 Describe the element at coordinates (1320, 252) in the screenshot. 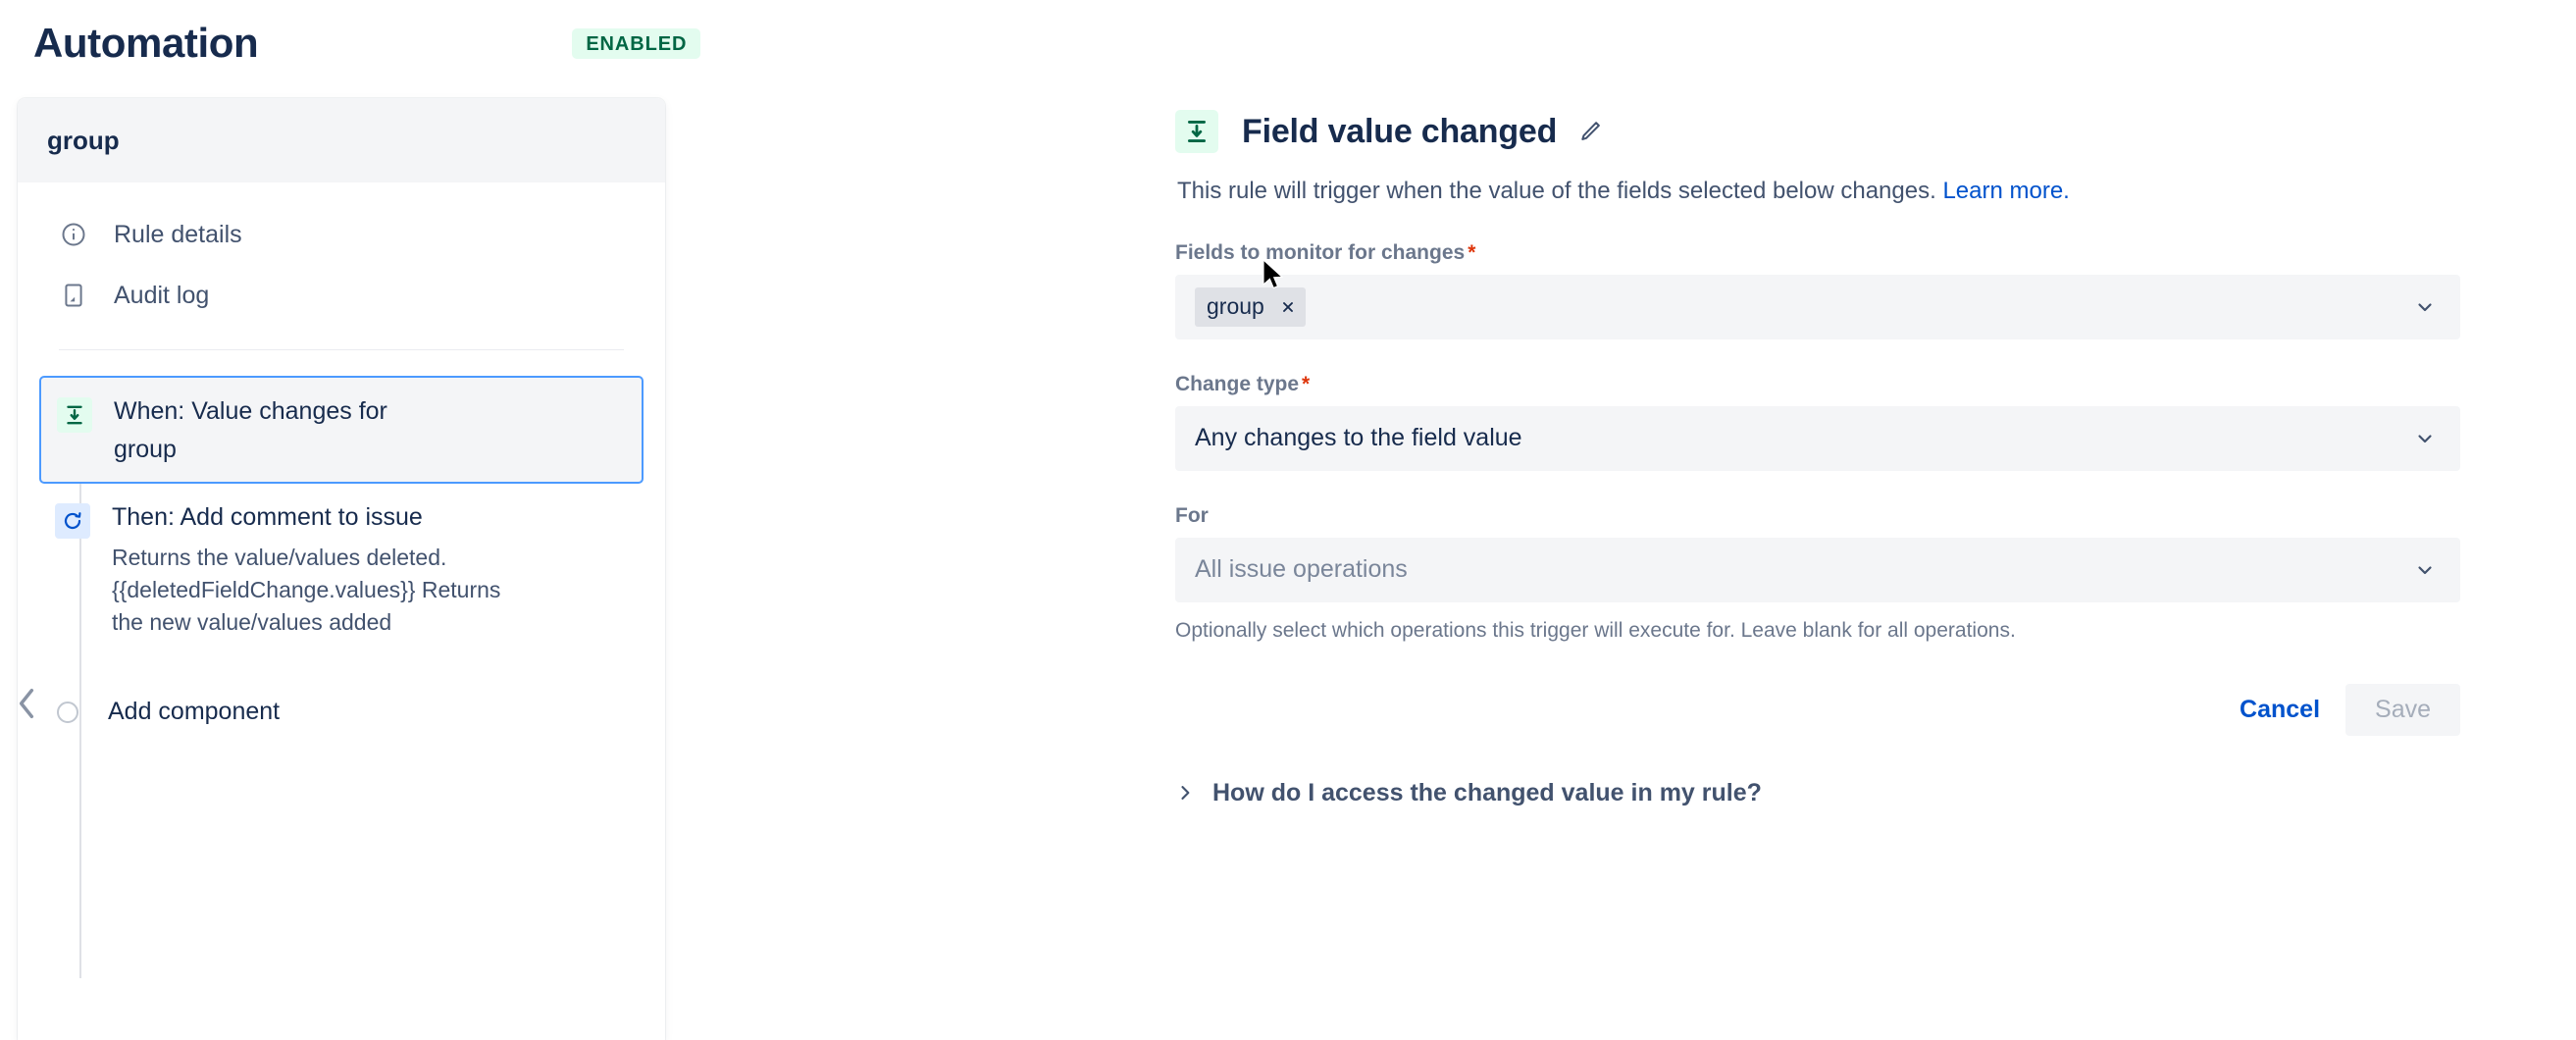

I see `fields-to-monitor-label-text: Fields to monitor for changes` at that location.